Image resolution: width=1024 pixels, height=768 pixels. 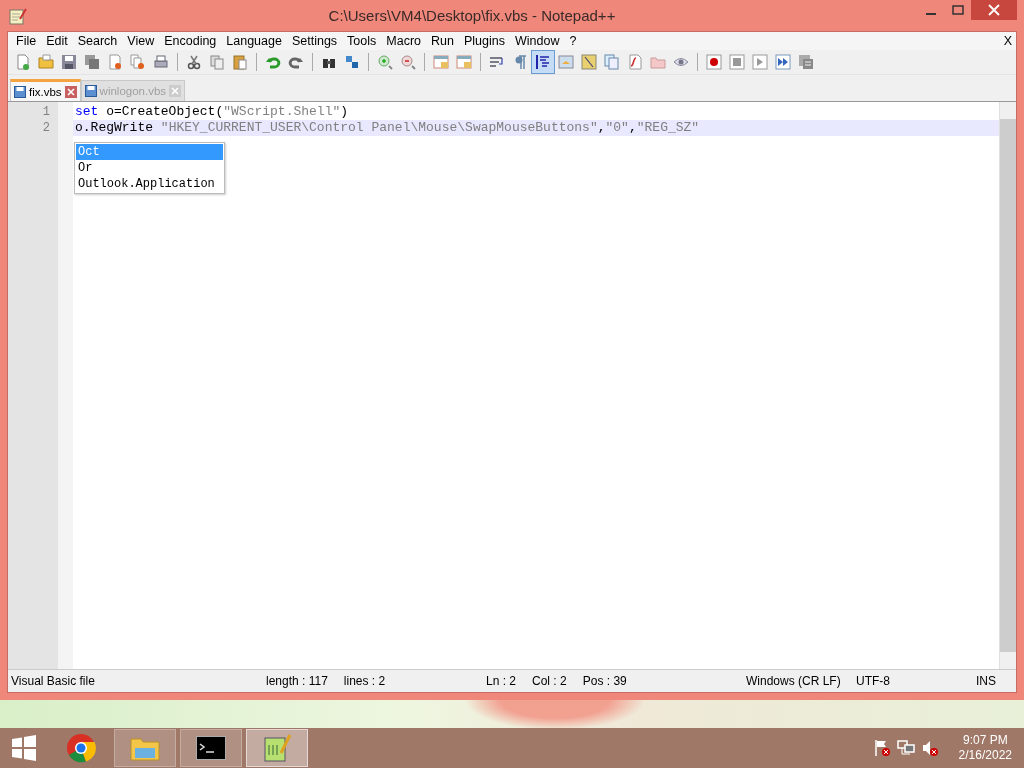 What do you see at coordinates (24, 748) in the screenshot?
I see `windows-icon` at bounding box center [24, 748].